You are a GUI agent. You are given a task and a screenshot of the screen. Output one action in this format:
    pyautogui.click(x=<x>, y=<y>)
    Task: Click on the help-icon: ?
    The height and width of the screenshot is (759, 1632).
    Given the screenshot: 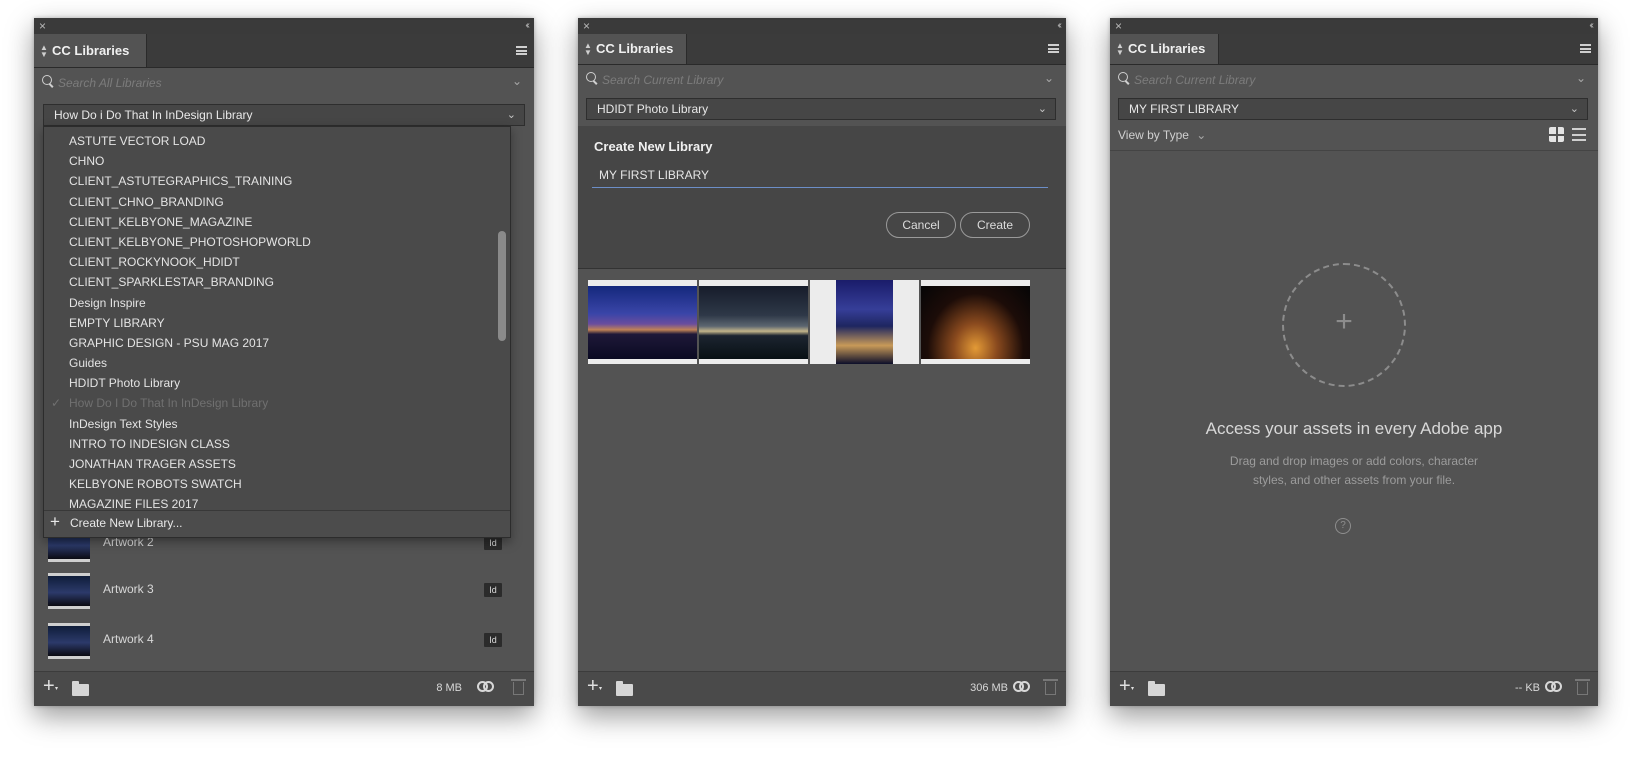 What is the action you would take?
    pyautogui.click(x=1343, y=526)
    